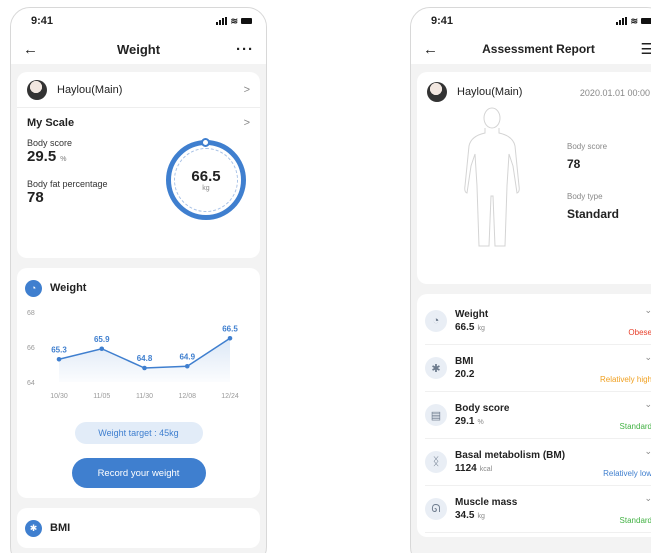  I want to click on more-dots-icon: ···, so click(243, 49).